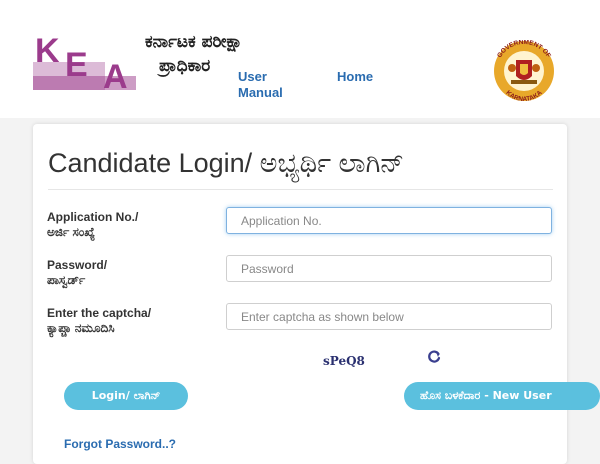 The image size is (600, 464). What do you see at coordinates (47, 51) in the screenshot?
I see `logo-letter-k: K` at bounding box center [47, 51].